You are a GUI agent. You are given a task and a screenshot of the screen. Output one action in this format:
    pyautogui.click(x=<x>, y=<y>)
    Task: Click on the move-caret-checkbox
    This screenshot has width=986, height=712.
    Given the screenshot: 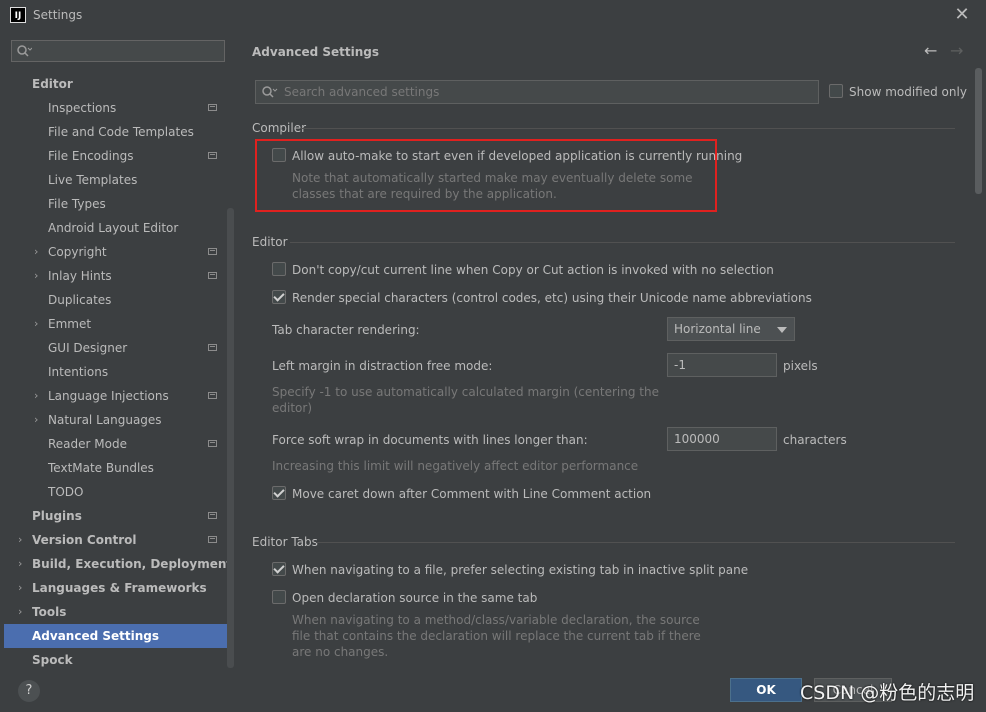 What is the action you would take?
    pyautogui.click(x=279, y=493)
    